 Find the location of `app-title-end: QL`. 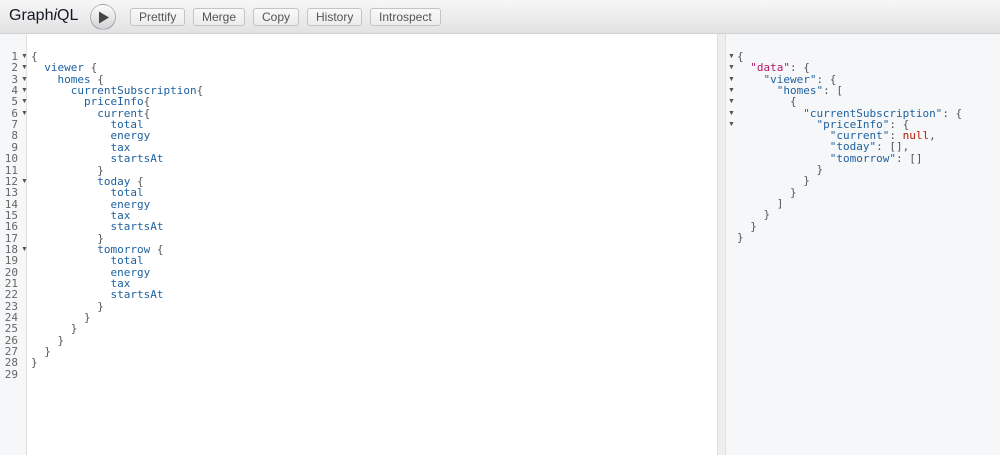

app-title-end: QL is located at coordinates (68, 15).